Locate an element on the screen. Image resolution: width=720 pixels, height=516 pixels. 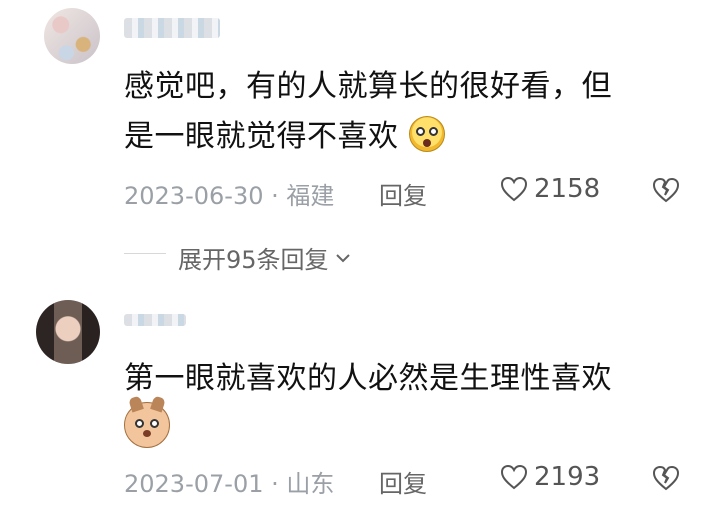
expand-divider is located at coordinates (145, 253).